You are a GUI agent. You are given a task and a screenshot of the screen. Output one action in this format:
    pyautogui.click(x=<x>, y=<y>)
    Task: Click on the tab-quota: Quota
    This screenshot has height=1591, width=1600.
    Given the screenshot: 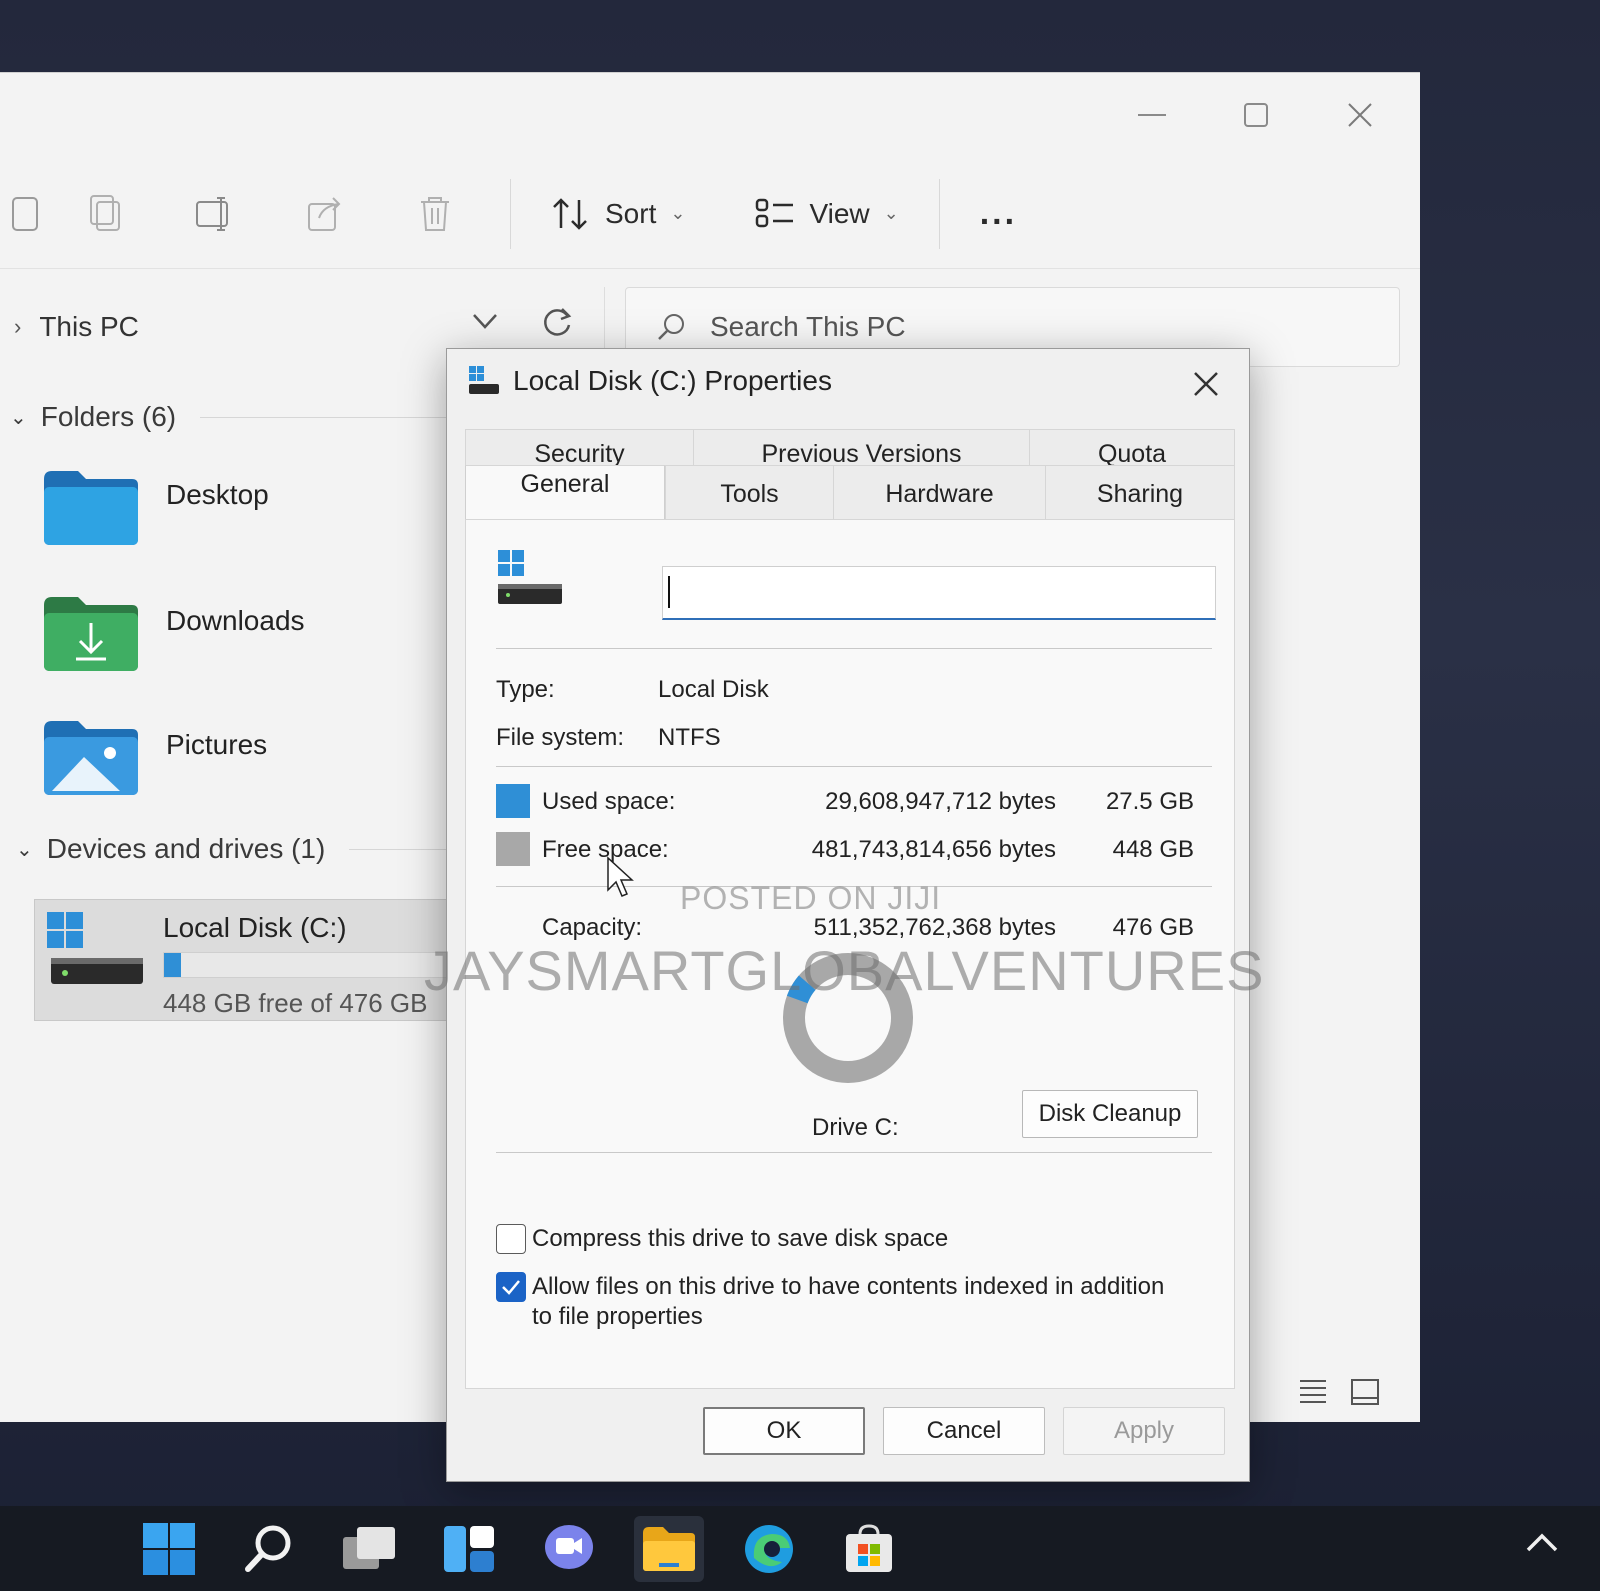 What is the action you would take?
    pyautogui.click(x=1132, y=449)
    